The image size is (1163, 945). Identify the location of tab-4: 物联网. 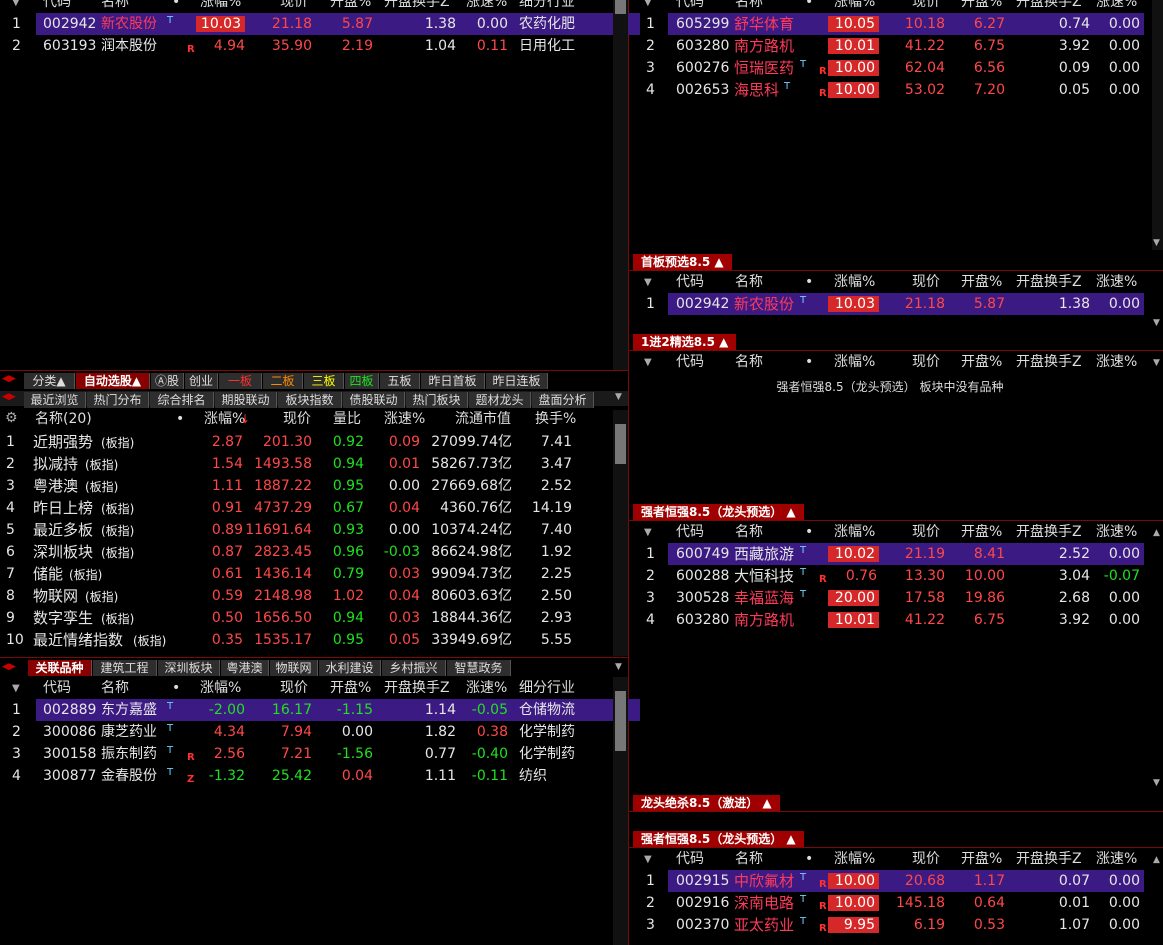
(294, 668).